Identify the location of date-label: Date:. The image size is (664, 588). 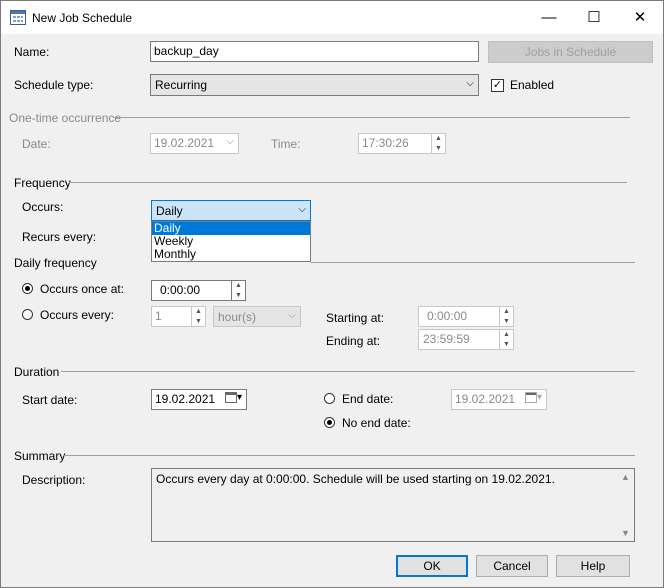
(36, 144).